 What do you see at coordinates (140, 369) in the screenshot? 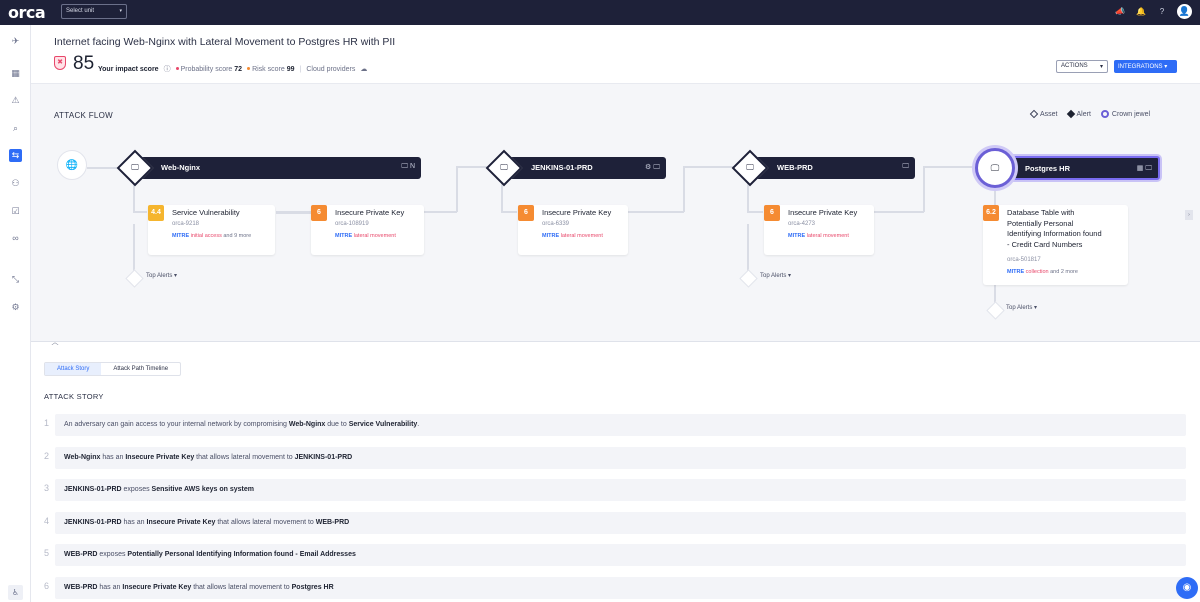
I see `tab-attack-path-timeline: Attack Path Timeline` at bounding box center [140, 369].